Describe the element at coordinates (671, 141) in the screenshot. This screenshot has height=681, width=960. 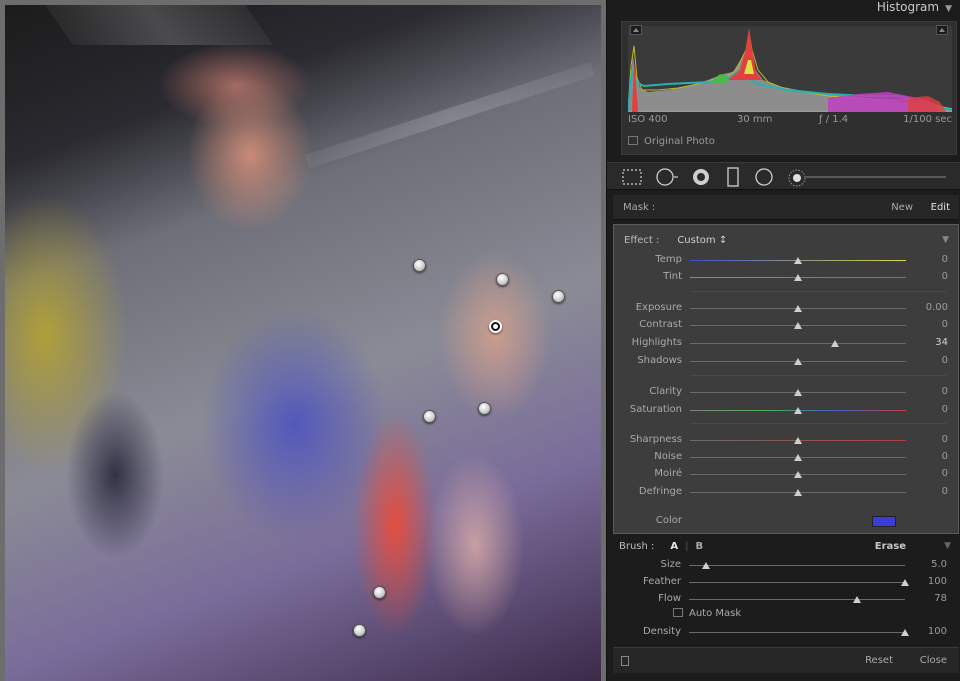
I see `original-photo-toggle: Original Photo` at that location.